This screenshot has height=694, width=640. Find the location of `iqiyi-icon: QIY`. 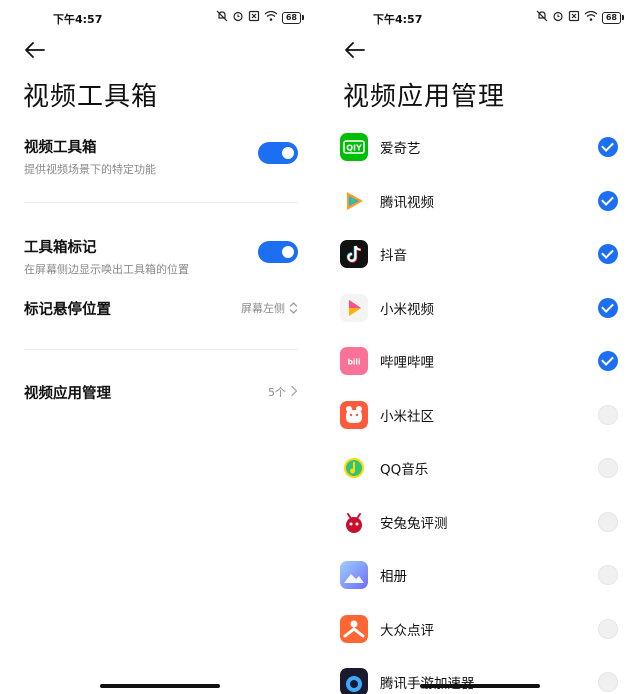

iqiyi-icon: QIY is located at coordinates (354, 147).